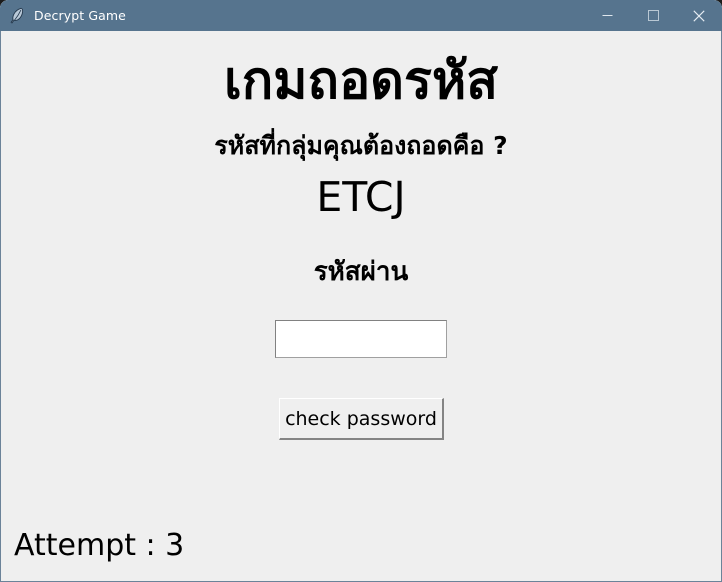 This screenshot has width=722, height=582. I want to click on close-icon, so click(699, 15).